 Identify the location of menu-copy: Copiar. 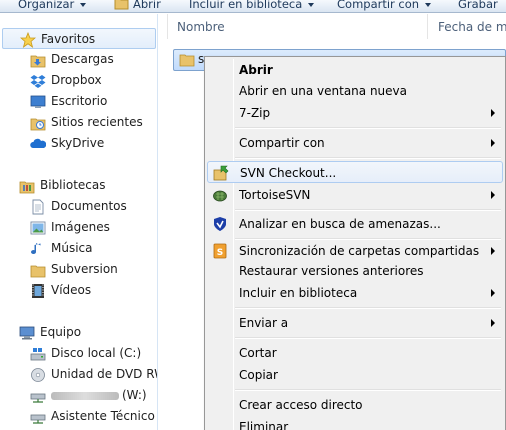
(355, 375).